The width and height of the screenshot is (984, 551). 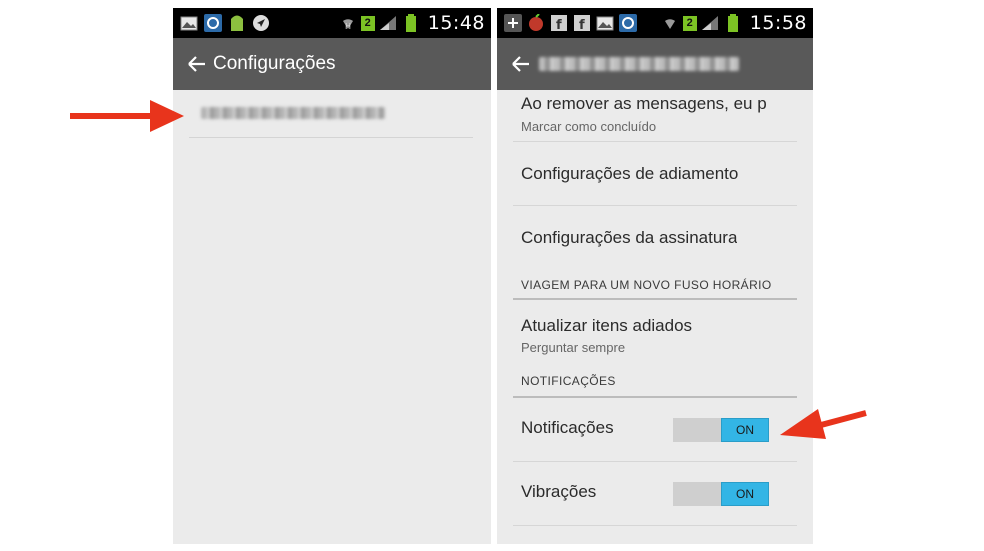 I want to click on item-subtitle: Marcar como concluído, so click(x=589, y=126).